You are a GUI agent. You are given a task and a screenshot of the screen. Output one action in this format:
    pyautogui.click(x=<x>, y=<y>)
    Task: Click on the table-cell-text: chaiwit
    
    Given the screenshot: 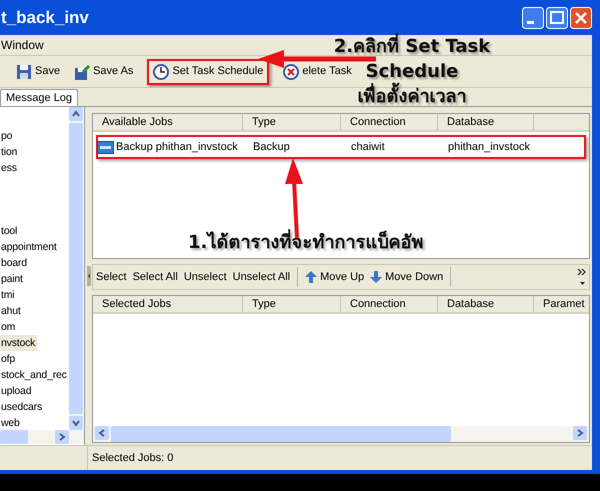 What is the action you would take?
    pyautogui.click(x=368, y=147)
    